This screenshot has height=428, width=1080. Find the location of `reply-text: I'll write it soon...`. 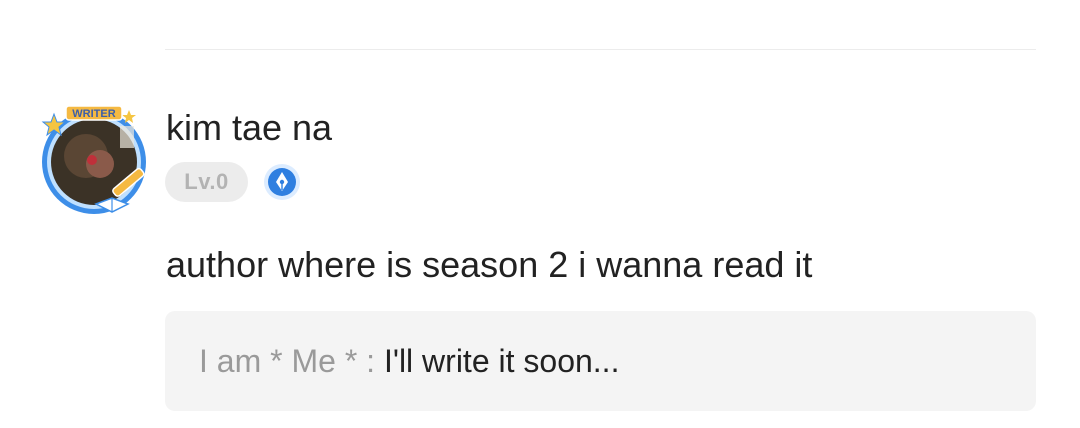

reply-text: I'll write it soon... is located at coordinates (501, 361).